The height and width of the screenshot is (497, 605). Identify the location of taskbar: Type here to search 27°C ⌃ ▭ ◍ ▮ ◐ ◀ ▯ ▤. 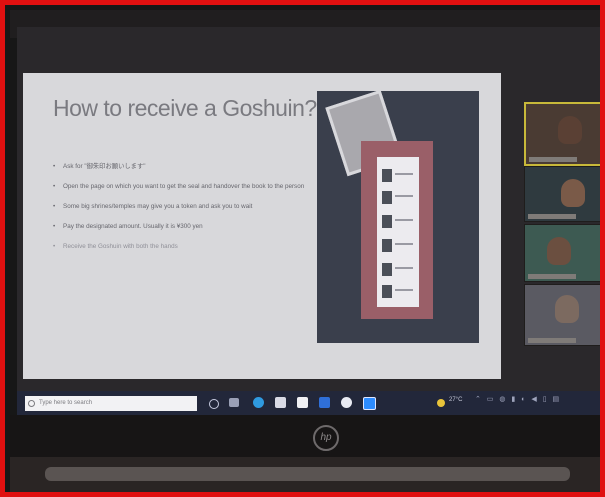
(308, 403).